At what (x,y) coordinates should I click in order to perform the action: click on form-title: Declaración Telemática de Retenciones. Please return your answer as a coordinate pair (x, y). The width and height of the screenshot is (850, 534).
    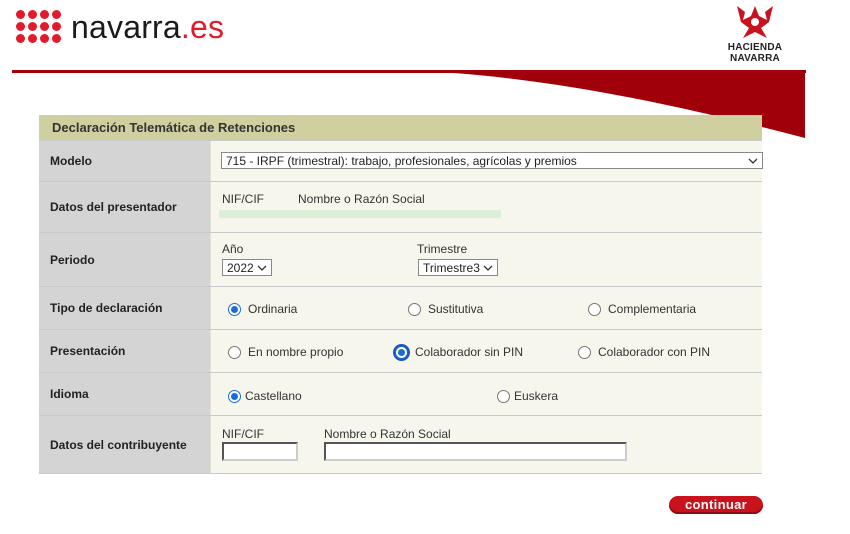
    Looking at the image, I should click on (400, 127).